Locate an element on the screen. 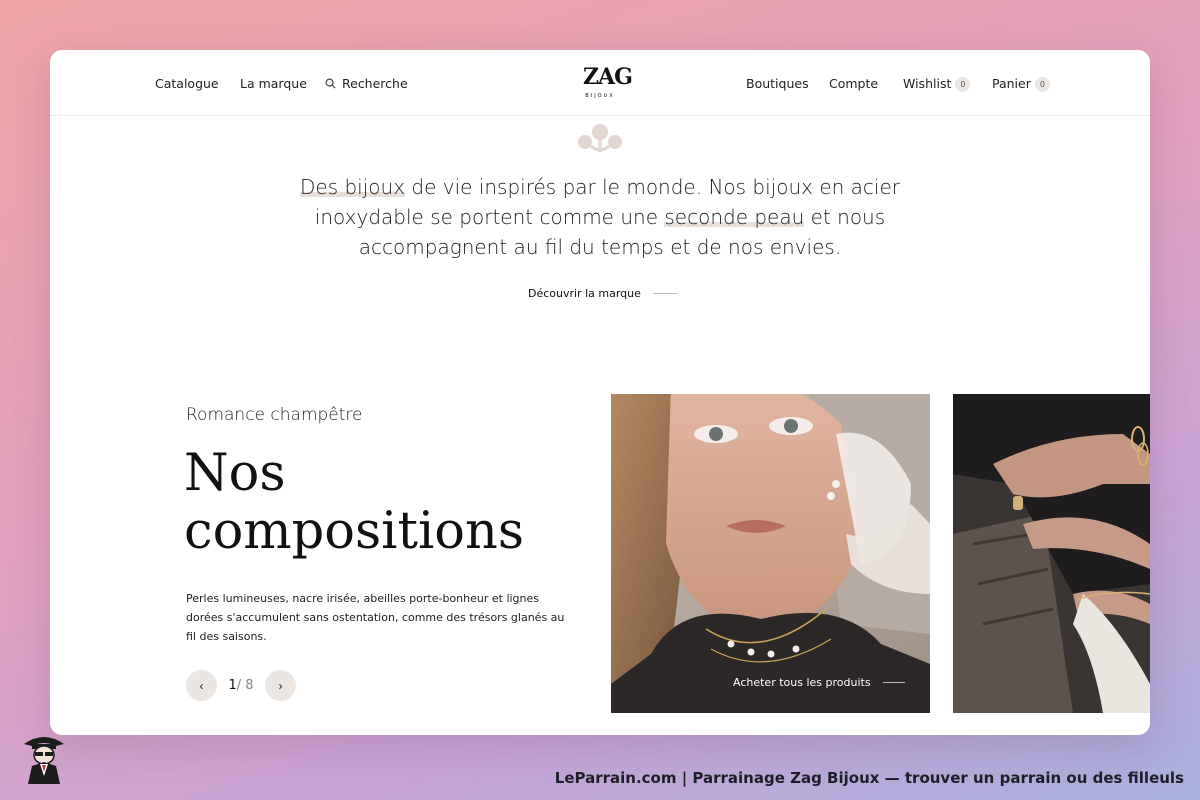 The width and height of the screenshot is (1200, 800). collection-subtitle: Romance champêtre is located at coordinates (274, 415).